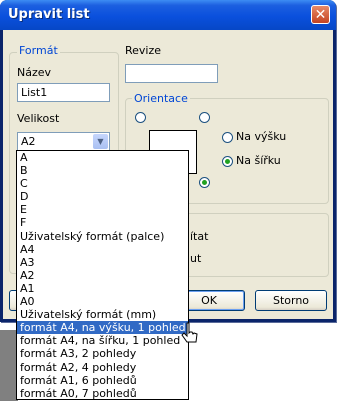 The image size is (340, 401). I want to click on dropdown-option: A, so click(102, 157).